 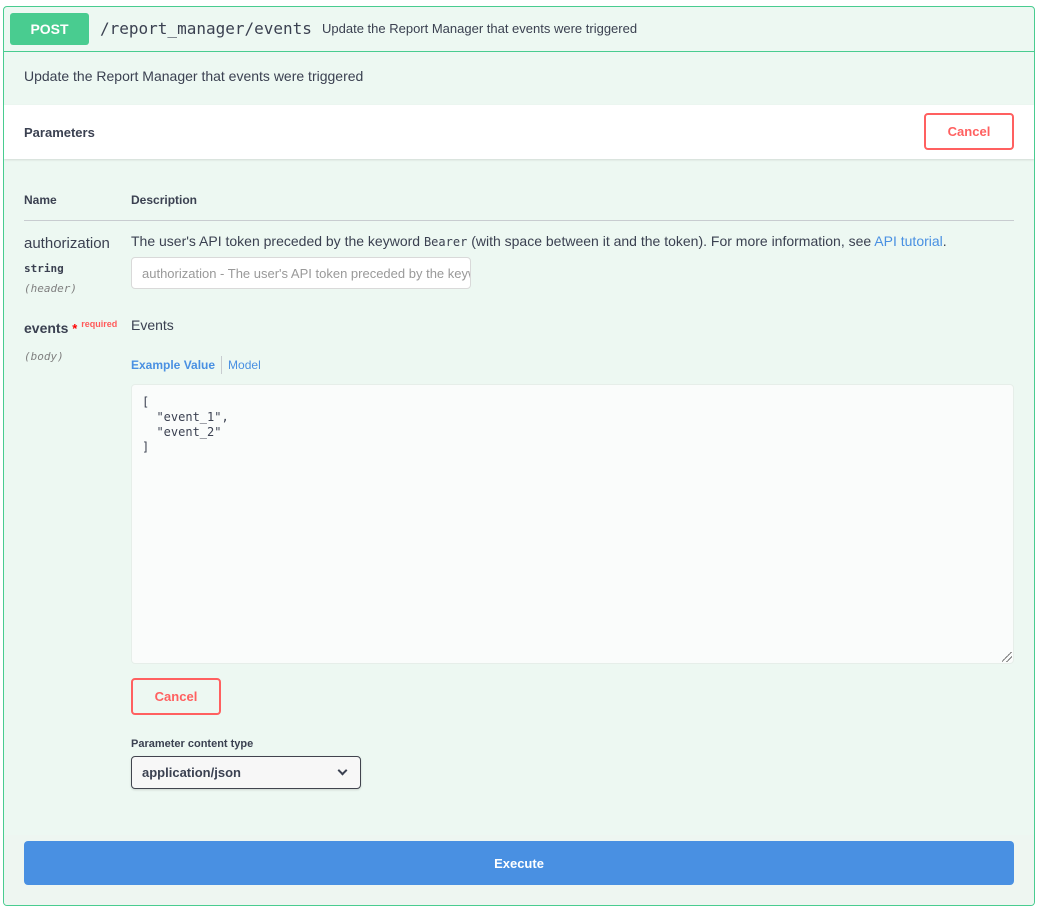 I want to click on chevron-down-icon, so click(x=342, y=770).